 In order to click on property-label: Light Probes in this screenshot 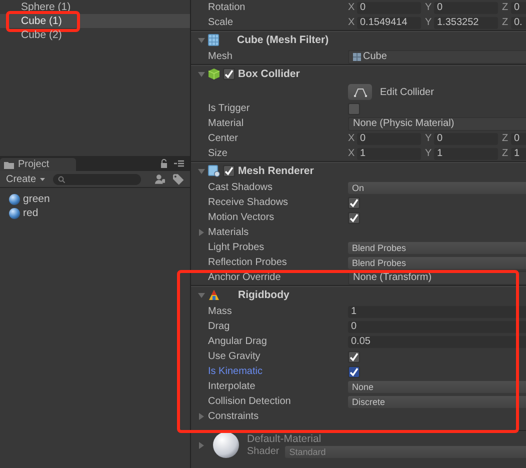, I will do `click(237, 247)`.